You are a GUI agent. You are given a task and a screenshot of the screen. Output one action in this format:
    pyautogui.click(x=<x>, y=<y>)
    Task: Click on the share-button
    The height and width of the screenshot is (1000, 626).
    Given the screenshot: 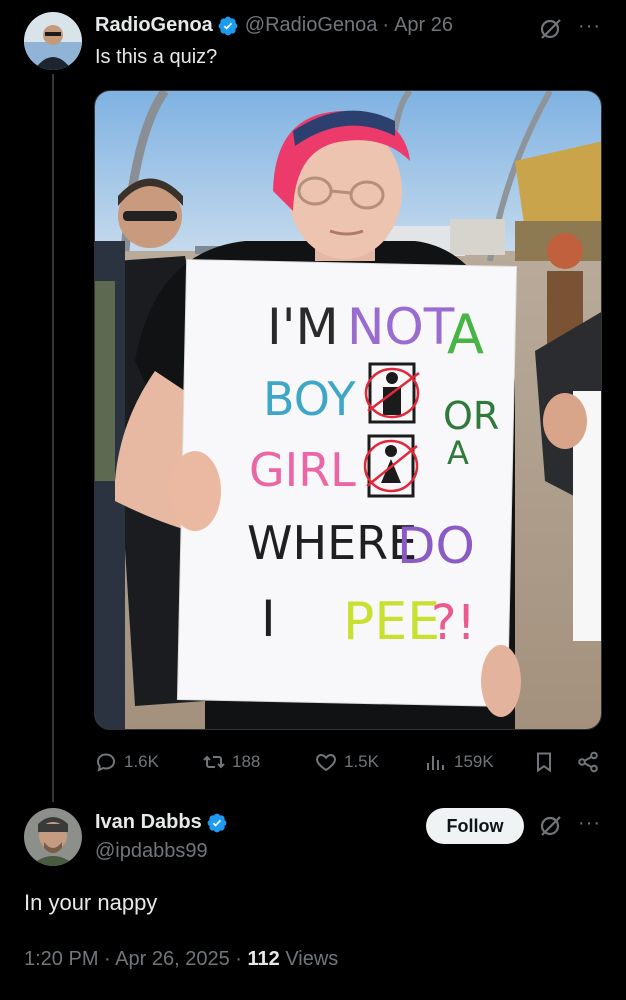 What is the action you would take?
    pyautogui.click(x=591, y=762)
    